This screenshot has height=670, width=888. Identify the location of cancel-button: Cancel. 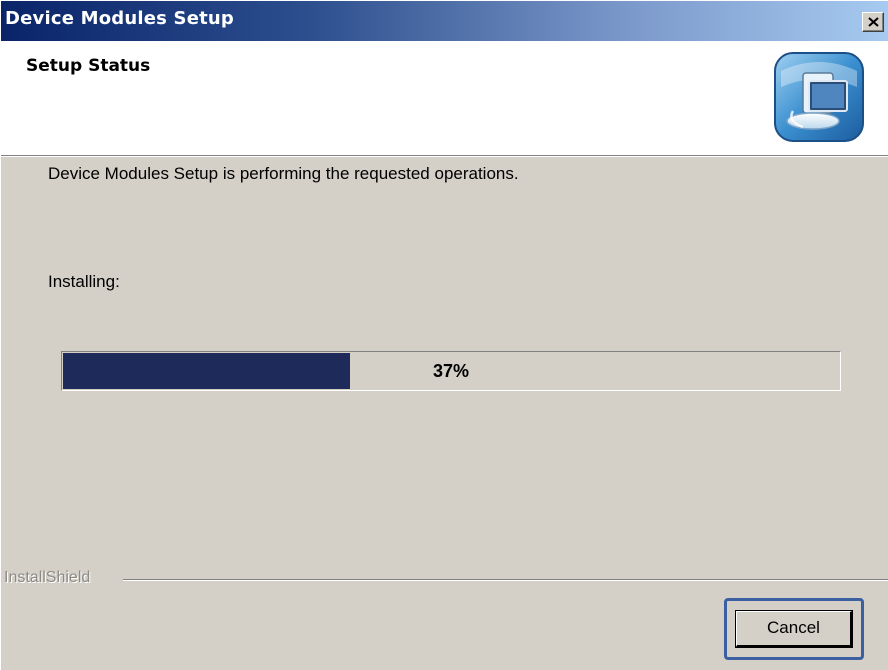
(794, 629).